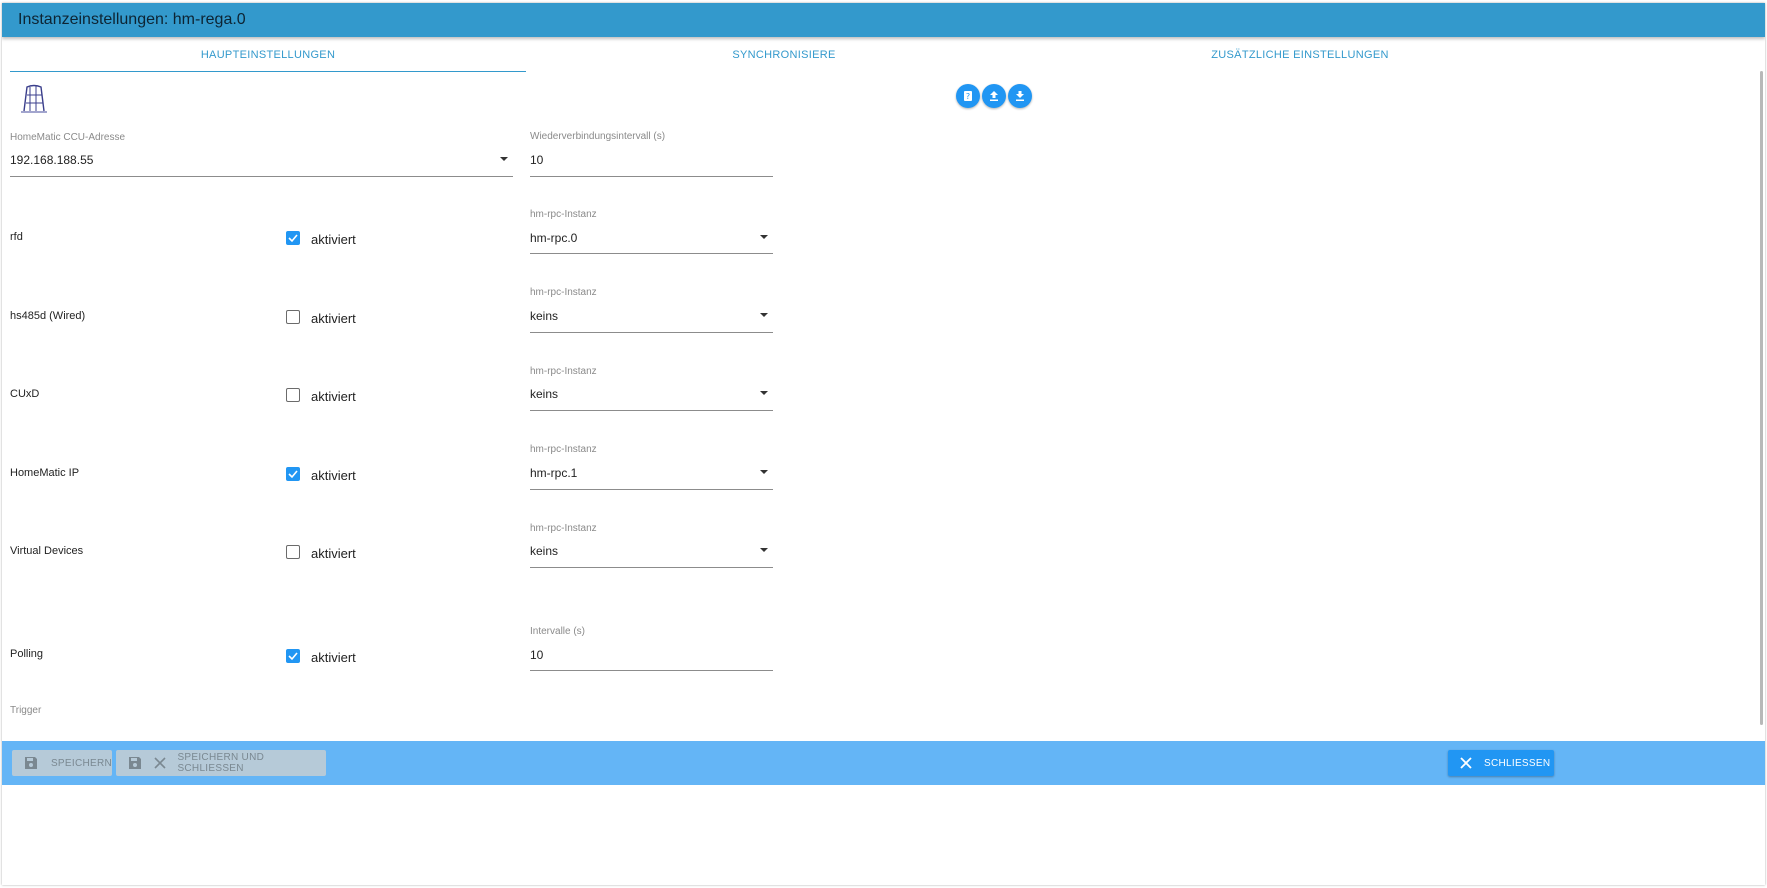 This screenshot has height=888, width=1767. I want to click on cuxd-instance-label: hm-rpc-Instanz, so click(563, 371).